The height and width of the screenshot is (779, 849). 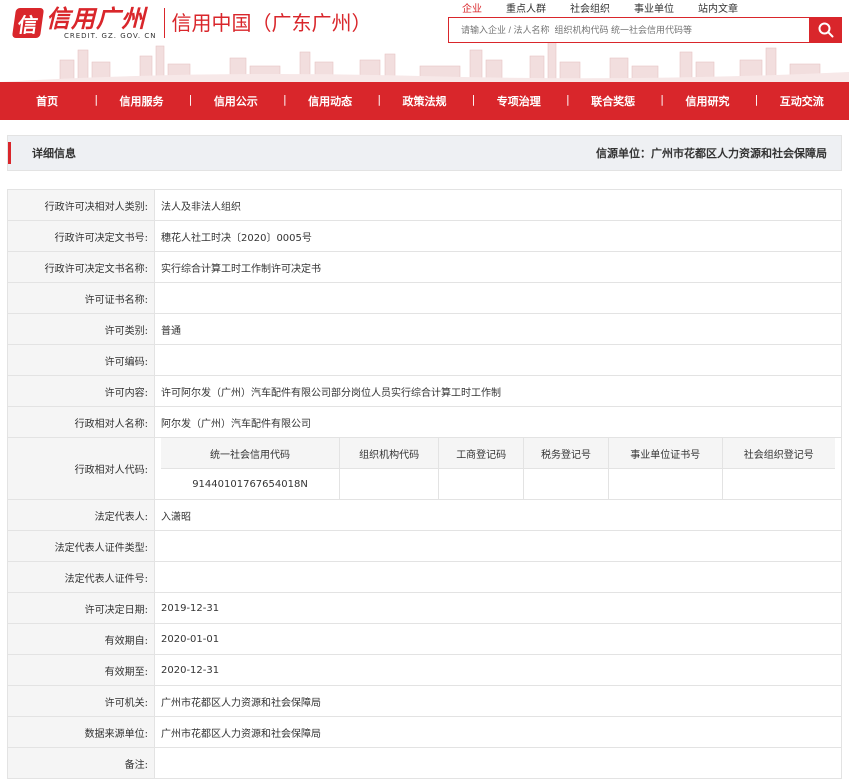 I want to click on search-box, so click(x=629, y=30).